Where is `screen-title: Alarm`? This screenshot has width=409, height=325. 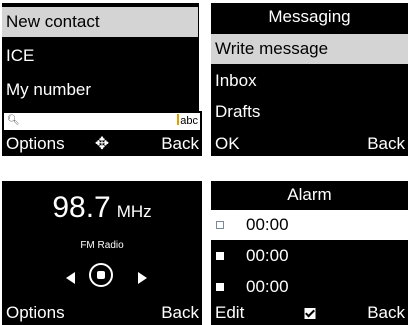 screen-title: Alarm is located at coordinates (309, 194).